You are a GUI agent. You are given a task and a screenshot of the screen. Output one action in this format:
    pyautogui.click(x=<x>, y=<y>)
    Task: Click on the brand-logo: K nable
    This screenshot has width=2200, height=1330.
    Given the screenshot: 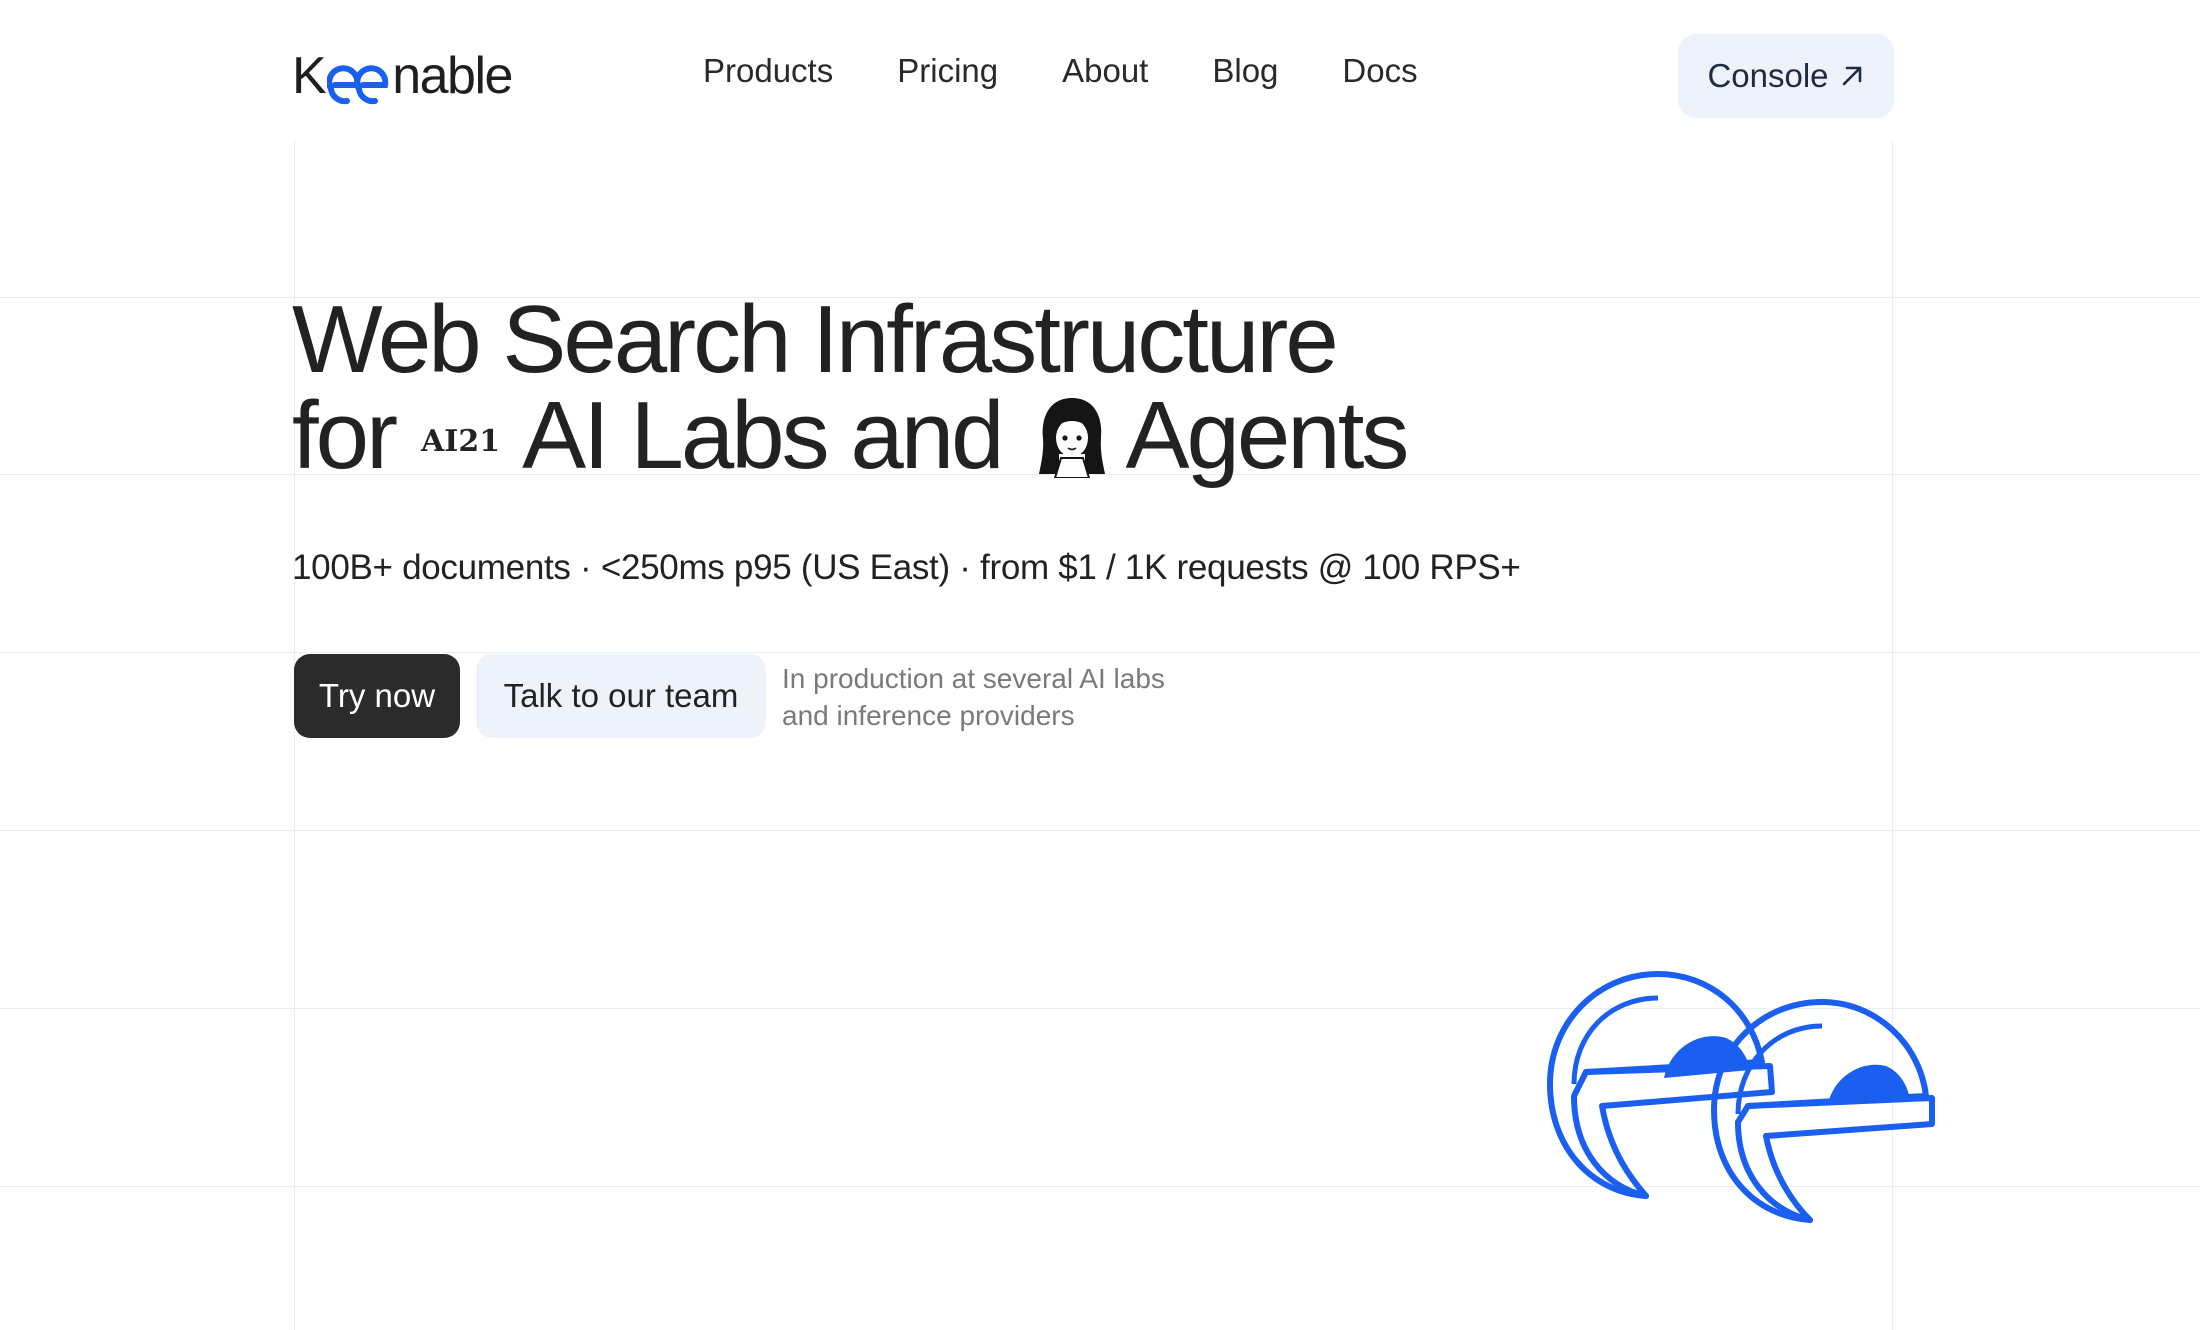 What is the action you would take?
    pyautogui.click(x=402, y=76)
    